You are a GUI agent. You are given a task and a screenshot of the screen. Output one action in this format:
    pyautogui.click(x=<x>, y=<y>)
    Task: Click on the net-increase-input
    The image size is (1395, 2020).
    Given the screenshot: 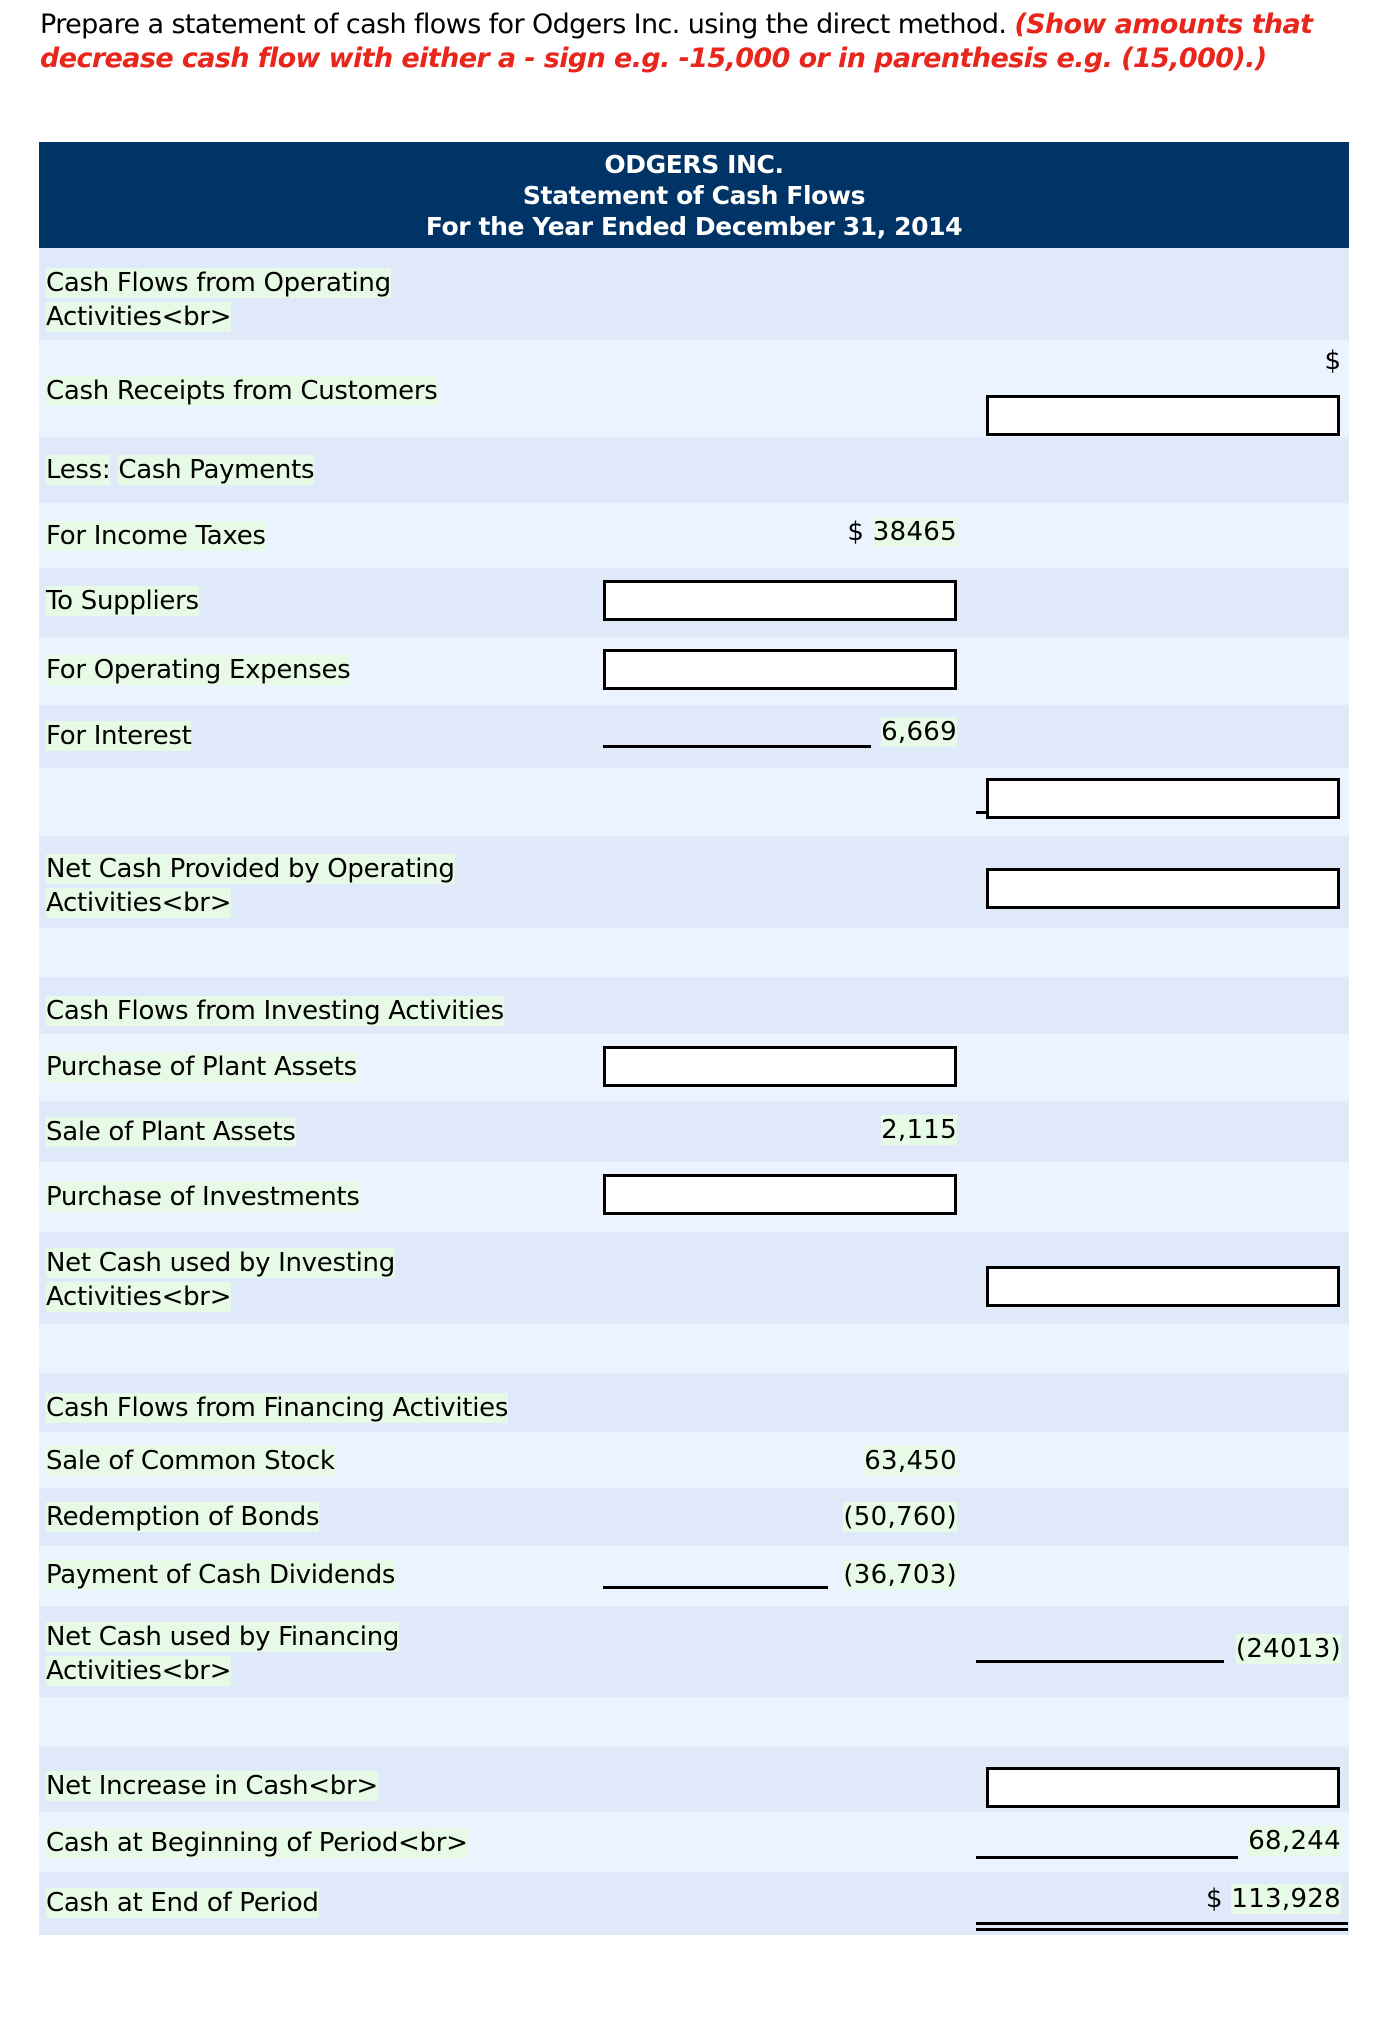 What is the action you would take?
    pyautogui.click(x=1163, y=1787)
    